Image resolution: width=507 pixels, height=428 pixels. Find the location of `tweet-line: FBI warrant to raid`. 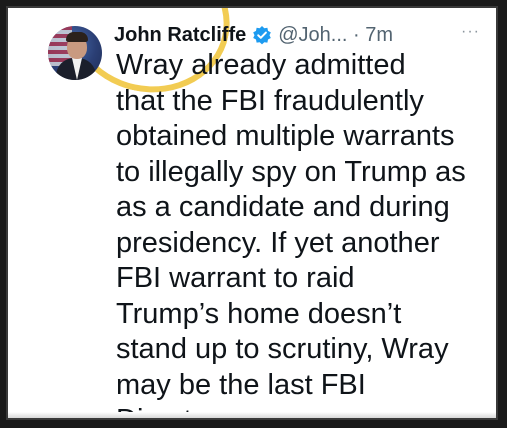

tweet-line: FBI warrant to raid is located at coordinates (235, 278).